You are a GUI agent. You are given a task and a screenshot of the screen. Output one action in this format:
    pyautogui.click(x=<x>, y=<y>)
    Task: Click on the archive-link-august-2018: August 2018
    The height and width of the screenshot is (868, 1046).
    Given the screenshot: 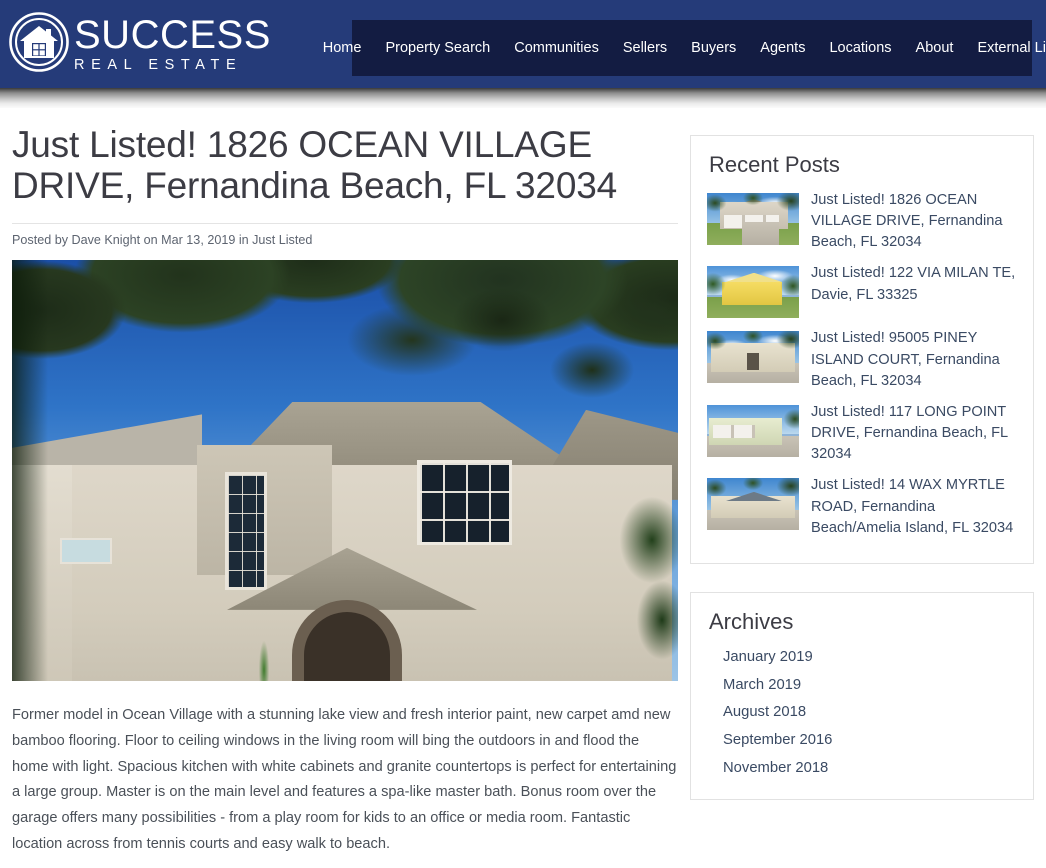 What is the action you would take?
    pyautogui.click(x=764, y=712)
    